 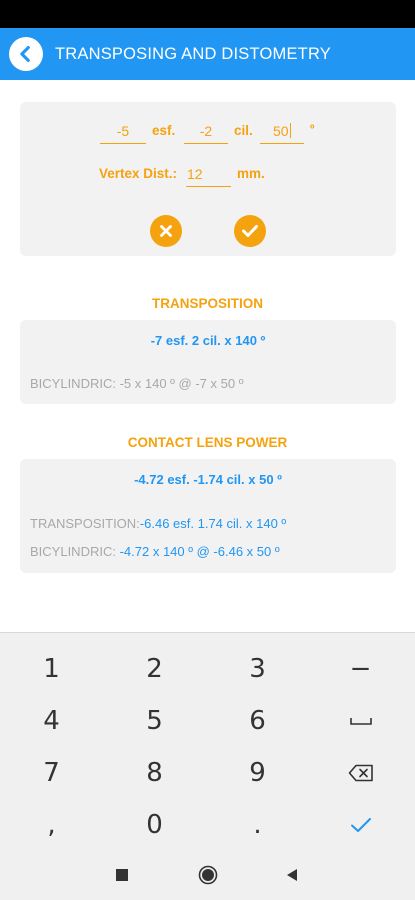 I want to click on clear-button, so click(x=166, y=231).